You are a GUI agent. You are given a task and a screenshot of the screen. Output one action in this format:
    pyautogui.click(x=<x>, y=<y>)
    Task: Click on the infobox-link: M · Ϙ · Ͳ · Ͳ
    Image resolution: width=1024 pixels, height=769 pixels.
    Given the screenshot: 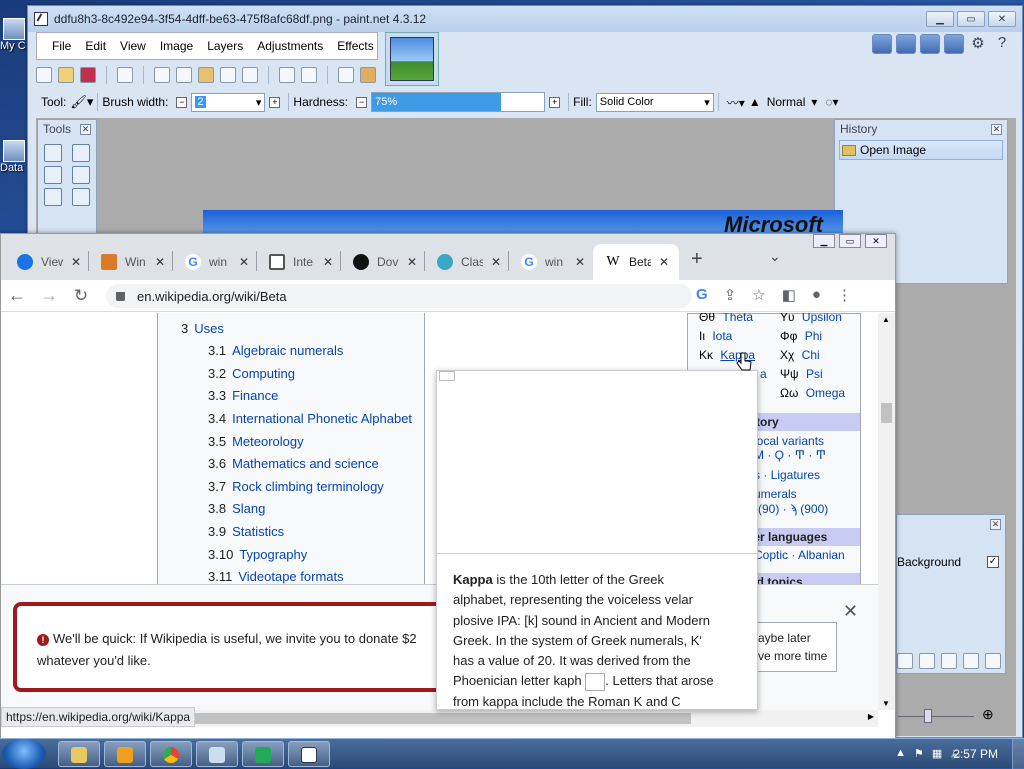 What is the action you would take?
    pyautogui.click(x=790, y=455)
    